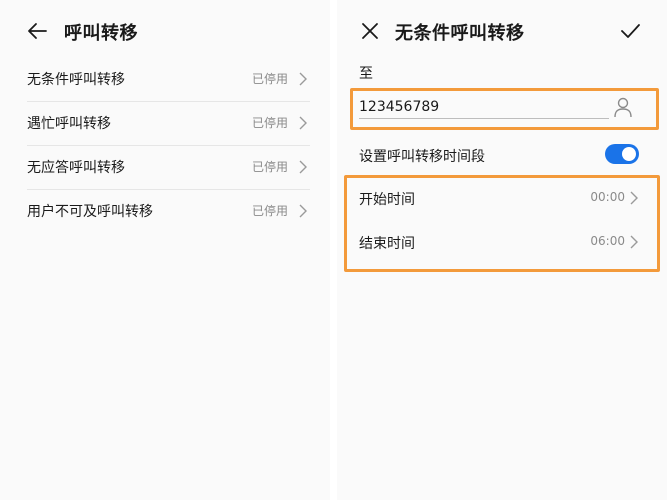 This screenshot has width=667, height=500. Describe the element at coordinates (168, 80) in the screenshot. I see `list-item-unconditional: 无条件呼叫转移 已停用` at that location.